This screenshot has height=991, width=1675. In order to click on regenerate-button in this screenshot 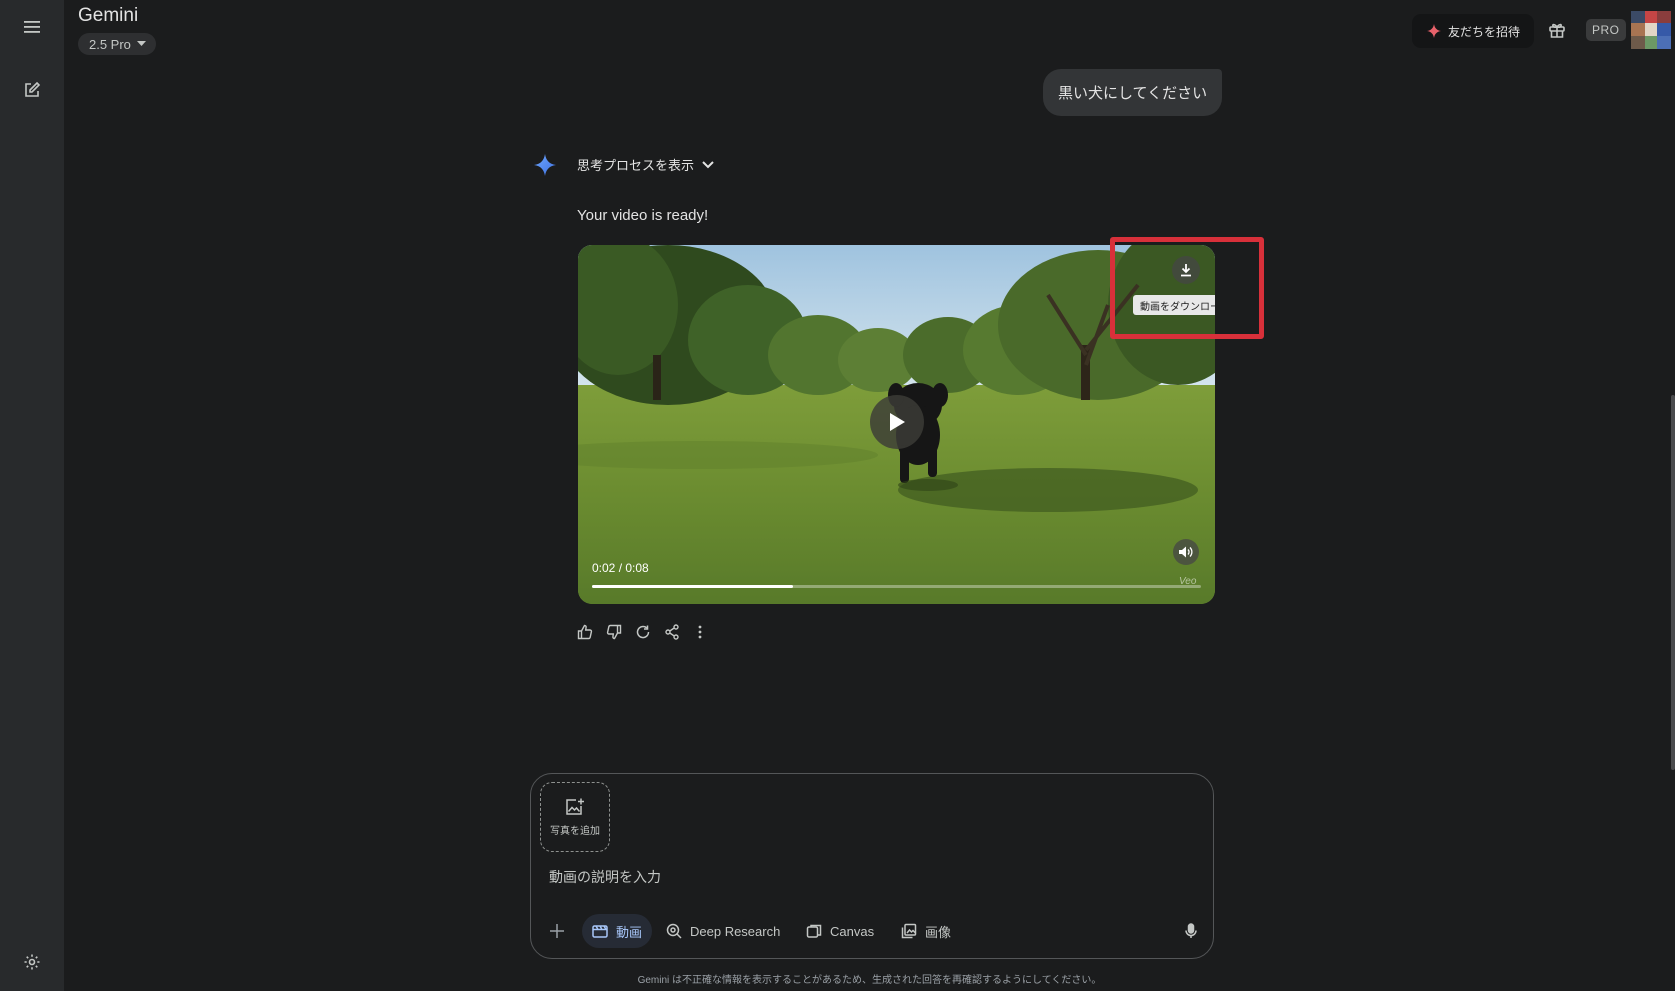, I will do `click(643, 632)`.